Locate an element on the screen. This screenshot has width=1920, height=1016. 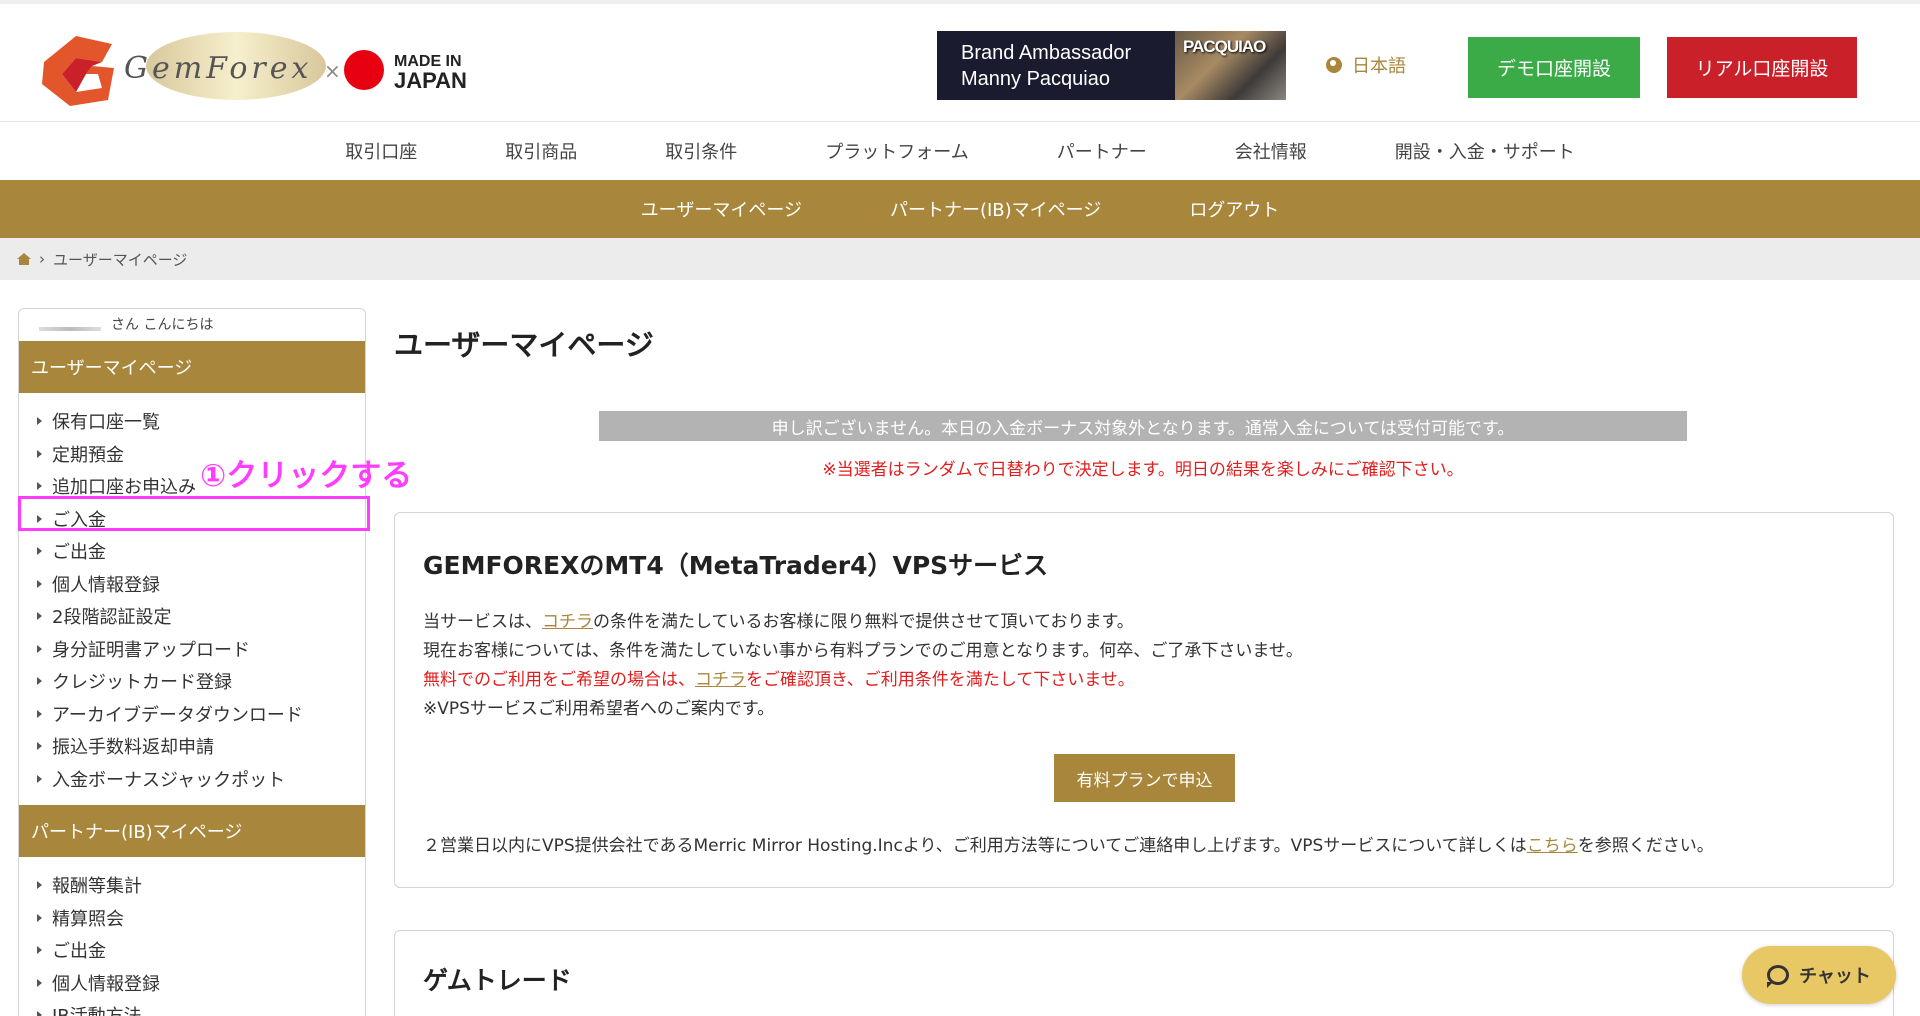
greeting: さん こんにちは is located at coordinates (192, 325).